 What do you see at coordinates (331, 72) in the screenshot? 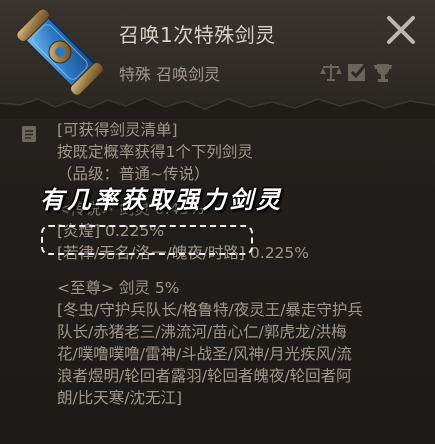
I see `scale-icon` at bounding box center [331, 72].